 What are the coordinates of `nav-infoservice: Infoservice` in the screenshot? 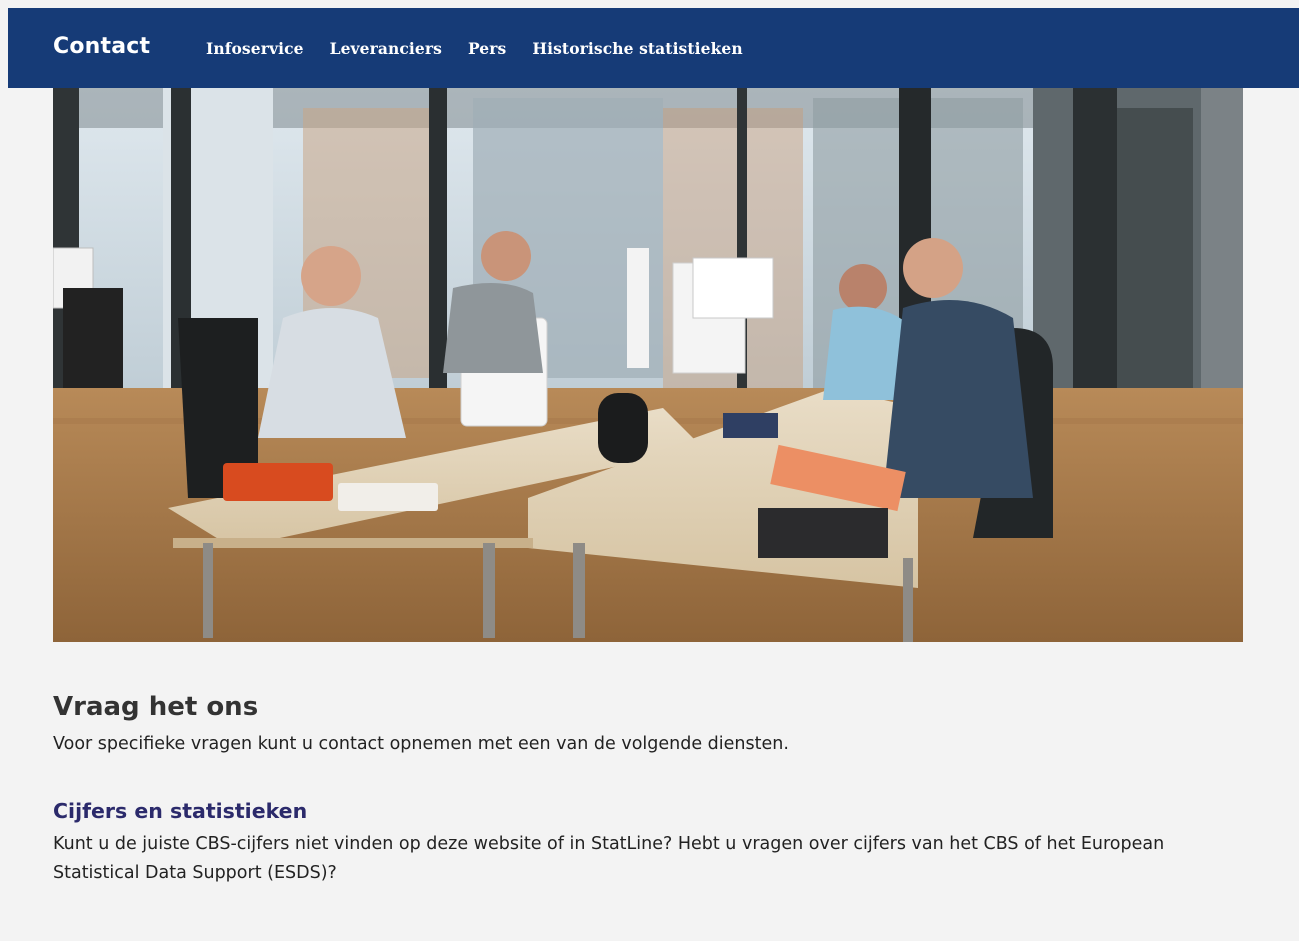 It's located at (255, 48).